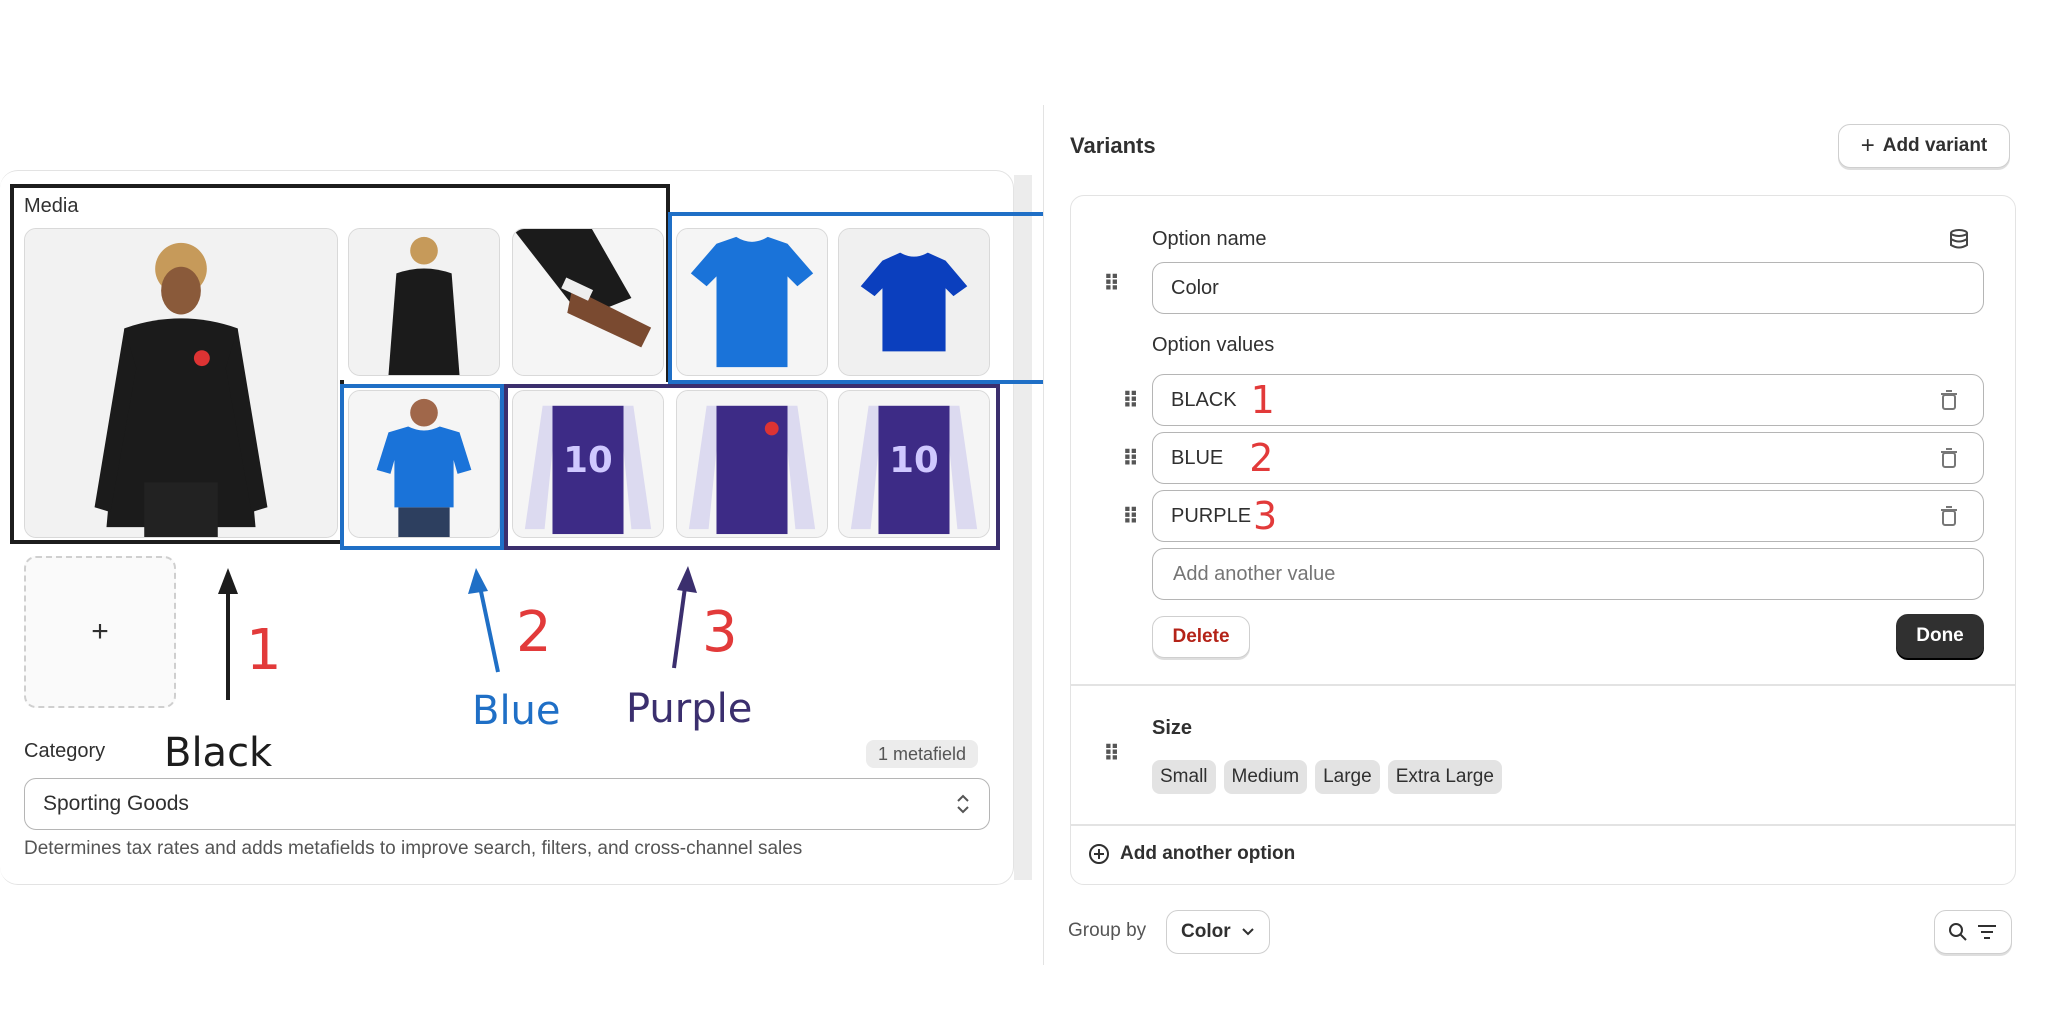  I want to click on variants-title: Variants, so click(1113, 145).